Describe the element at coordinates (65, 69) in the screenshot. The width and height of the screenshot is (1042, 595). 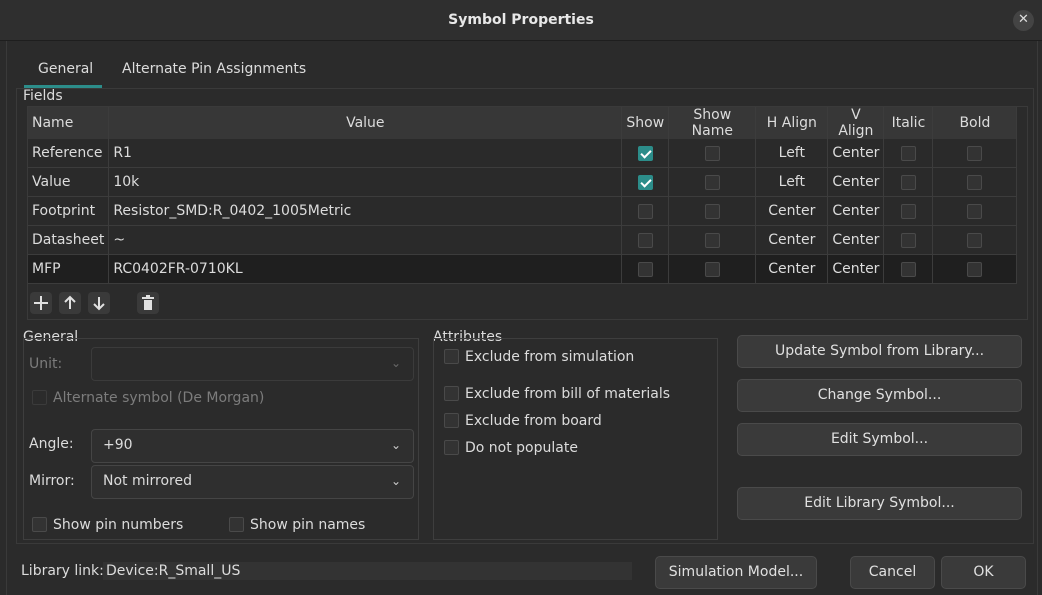
I see `tab-general: General` at that location.